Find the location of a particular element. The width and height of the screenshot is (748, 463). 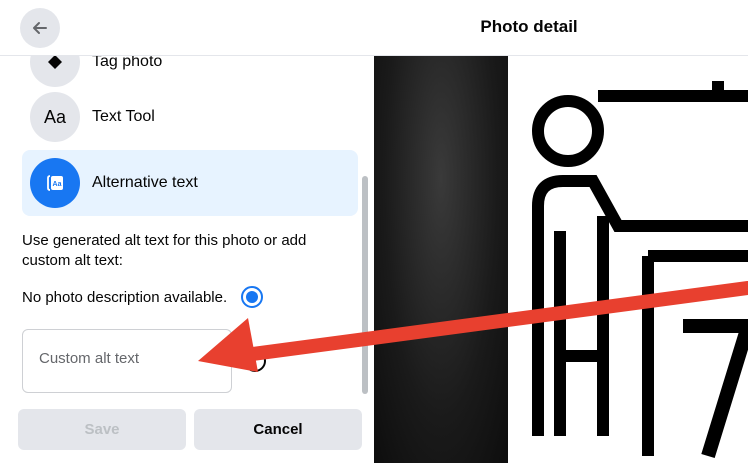

annotation-arrow is located at coordinates (473, 326).